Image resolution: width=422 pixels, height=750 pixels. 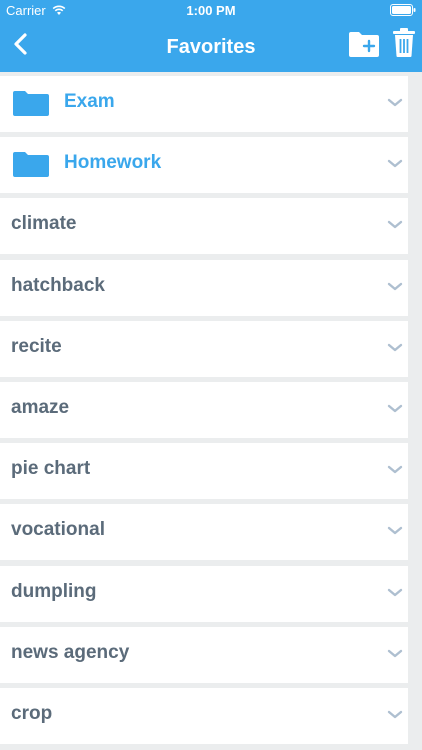 What do you see at coordinates (51, 469) in the screenshot?
I see `word-label: pie chart` at bounding box center [51, 469].